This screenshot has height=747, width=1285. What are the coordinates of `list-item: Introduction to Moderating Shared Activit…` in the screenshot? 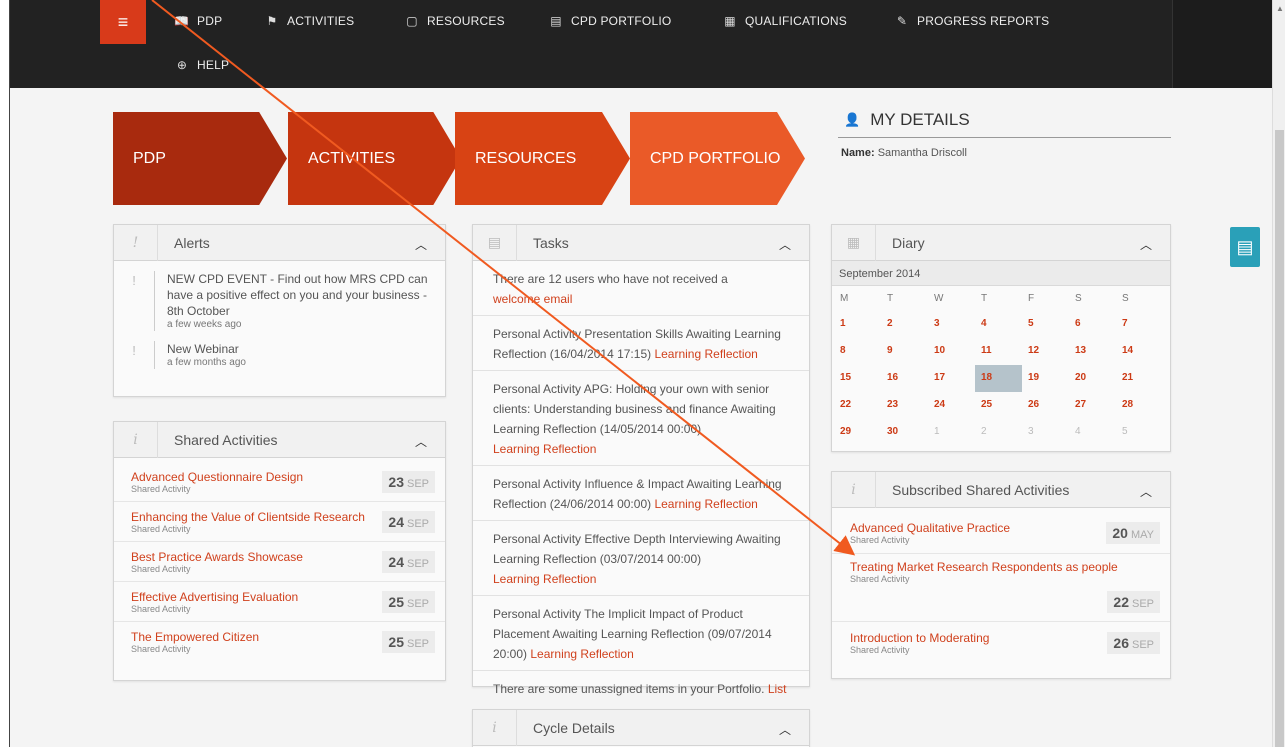 It's located at (1001, 643).